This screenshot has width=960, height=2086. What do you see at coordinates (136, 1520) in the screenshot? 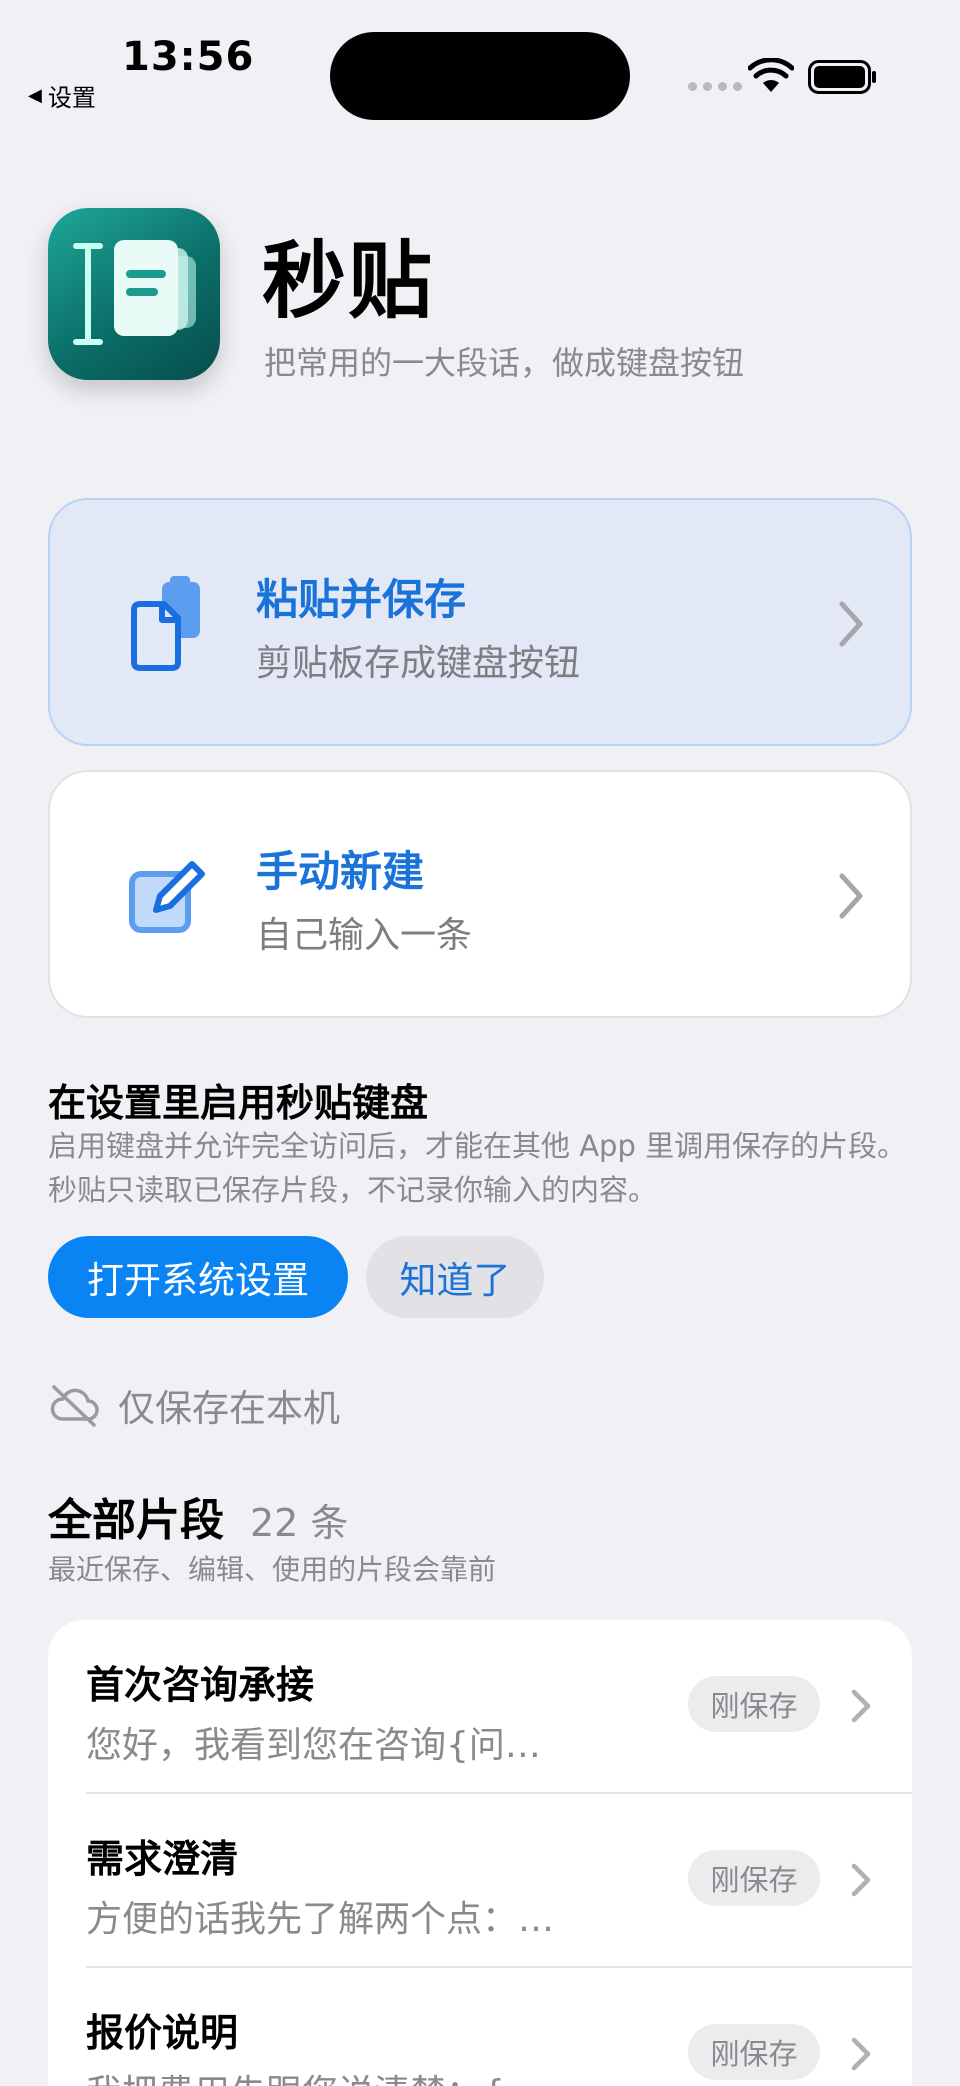
I see `snippets-section-title: 全部片段` at bounding box center [136, 1520].